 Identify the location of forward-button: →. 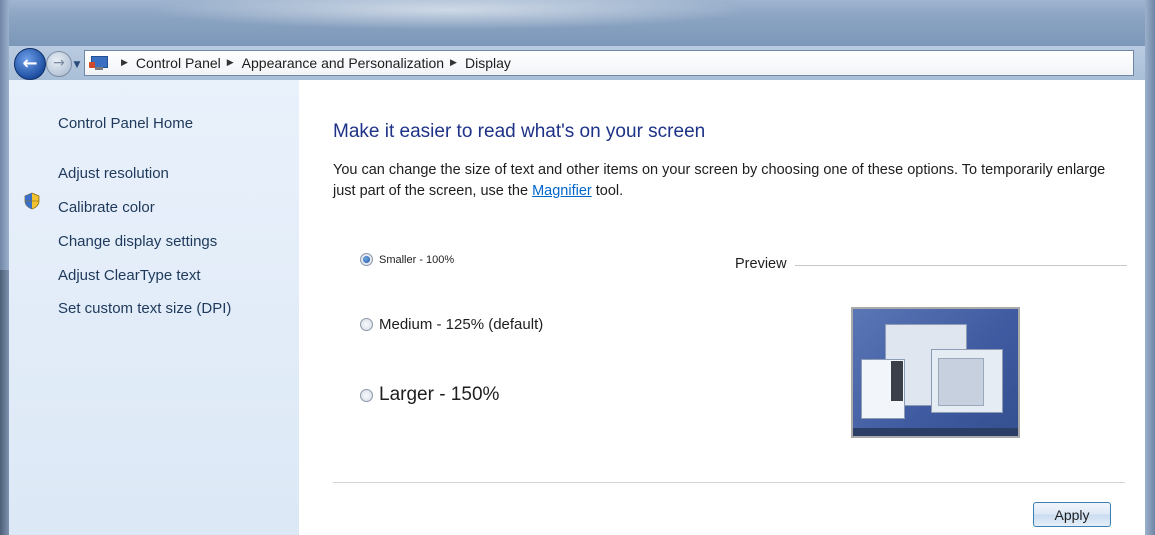
(59, 64).